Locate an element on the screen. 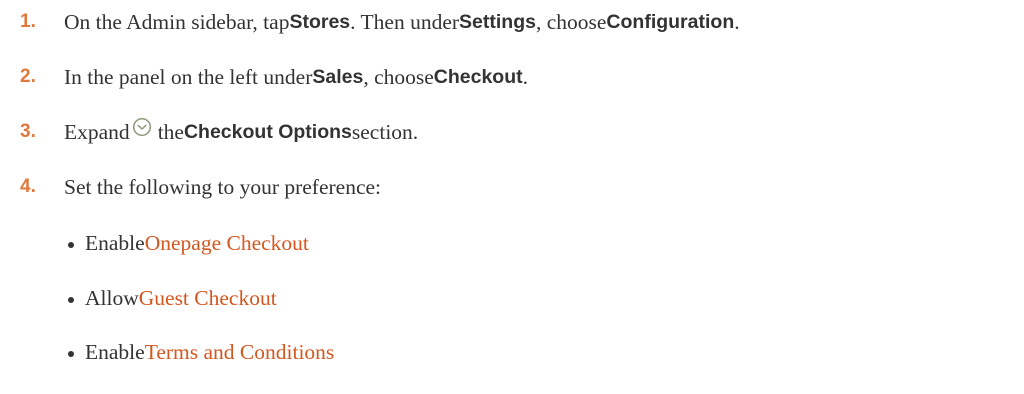 Image resolution: width=1024 pixels, height=394 pixels. step-text: On the Admin sidebar, tap is located at coordinates (177, 21).